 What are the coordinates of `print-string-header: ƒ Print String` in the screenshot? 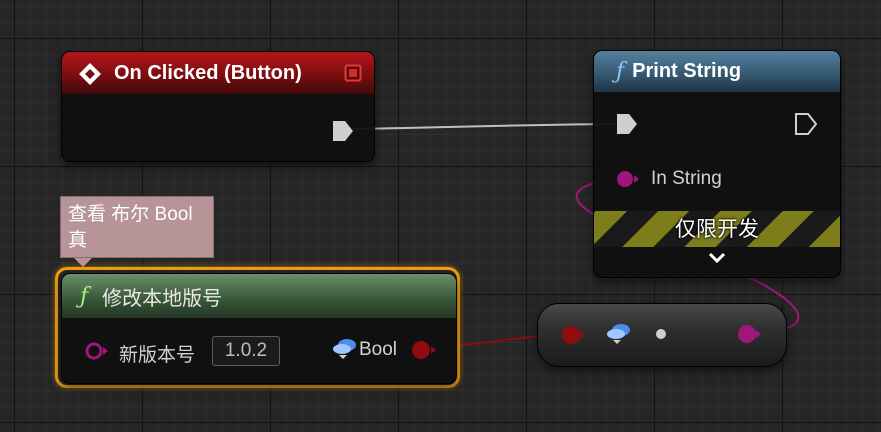 It's located at (717, 71).